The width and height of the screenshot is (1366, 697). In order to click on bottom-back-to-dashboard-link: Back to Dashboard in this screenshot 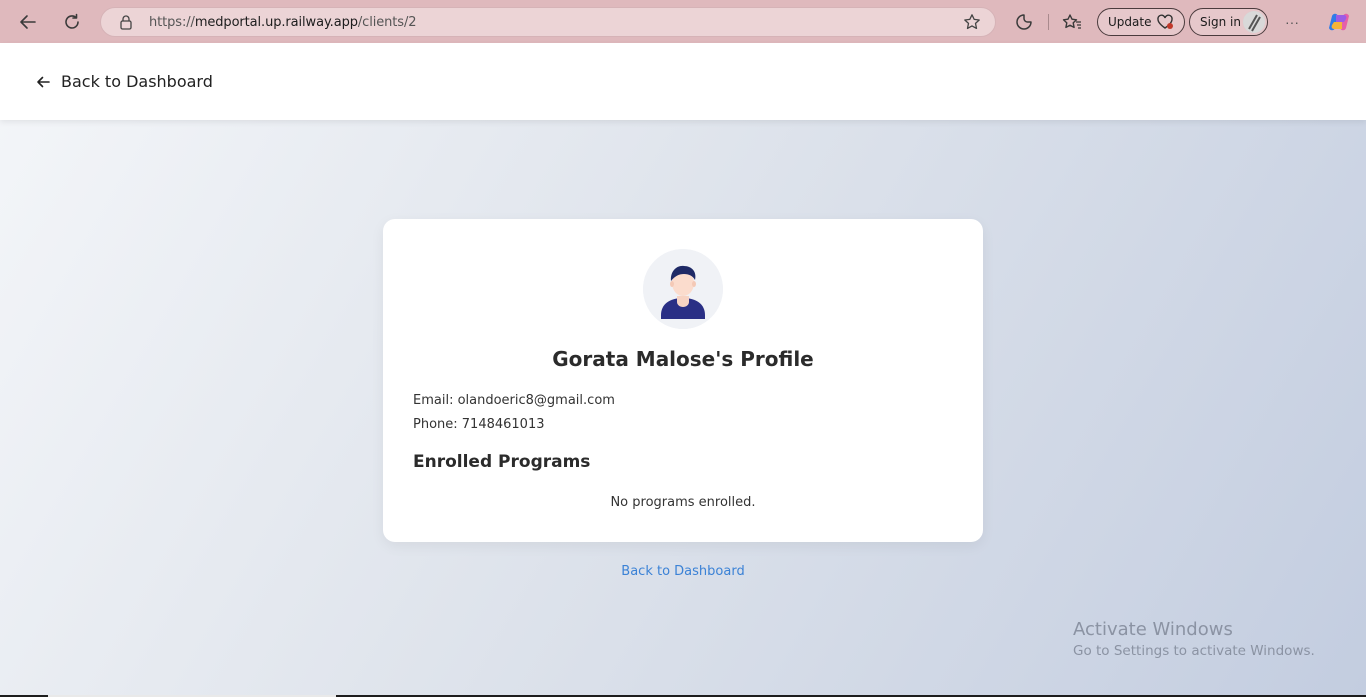, I will do `click(683, 571)`.